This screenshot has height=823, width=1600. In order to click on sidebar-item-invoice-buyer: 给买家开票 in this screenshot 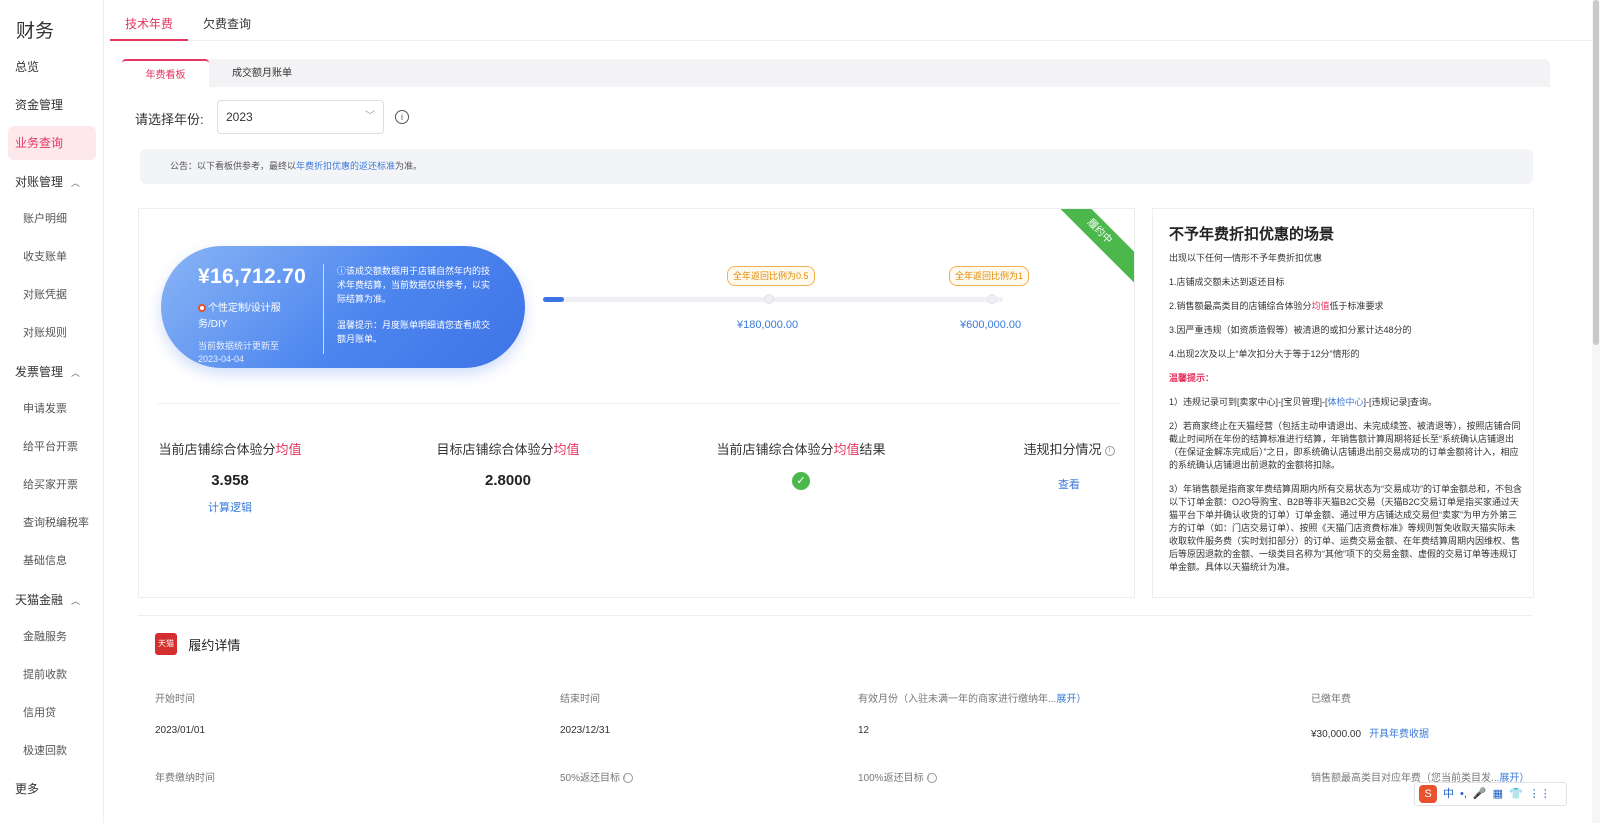, I will do `click(52, 485)`.